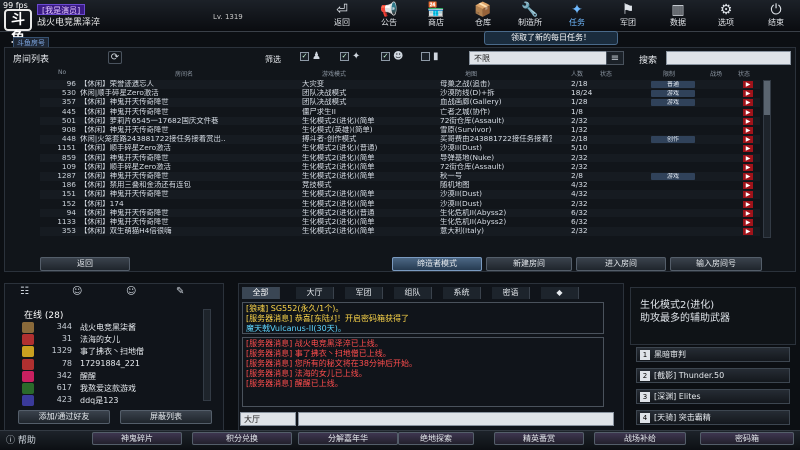 This screenshot has height=450, width=800. I want to click on table-row: 152 【休闲】174 生化模式2(进化)(简单 沙漠II(Dust) 2/32 ▶, so click(400, 204).